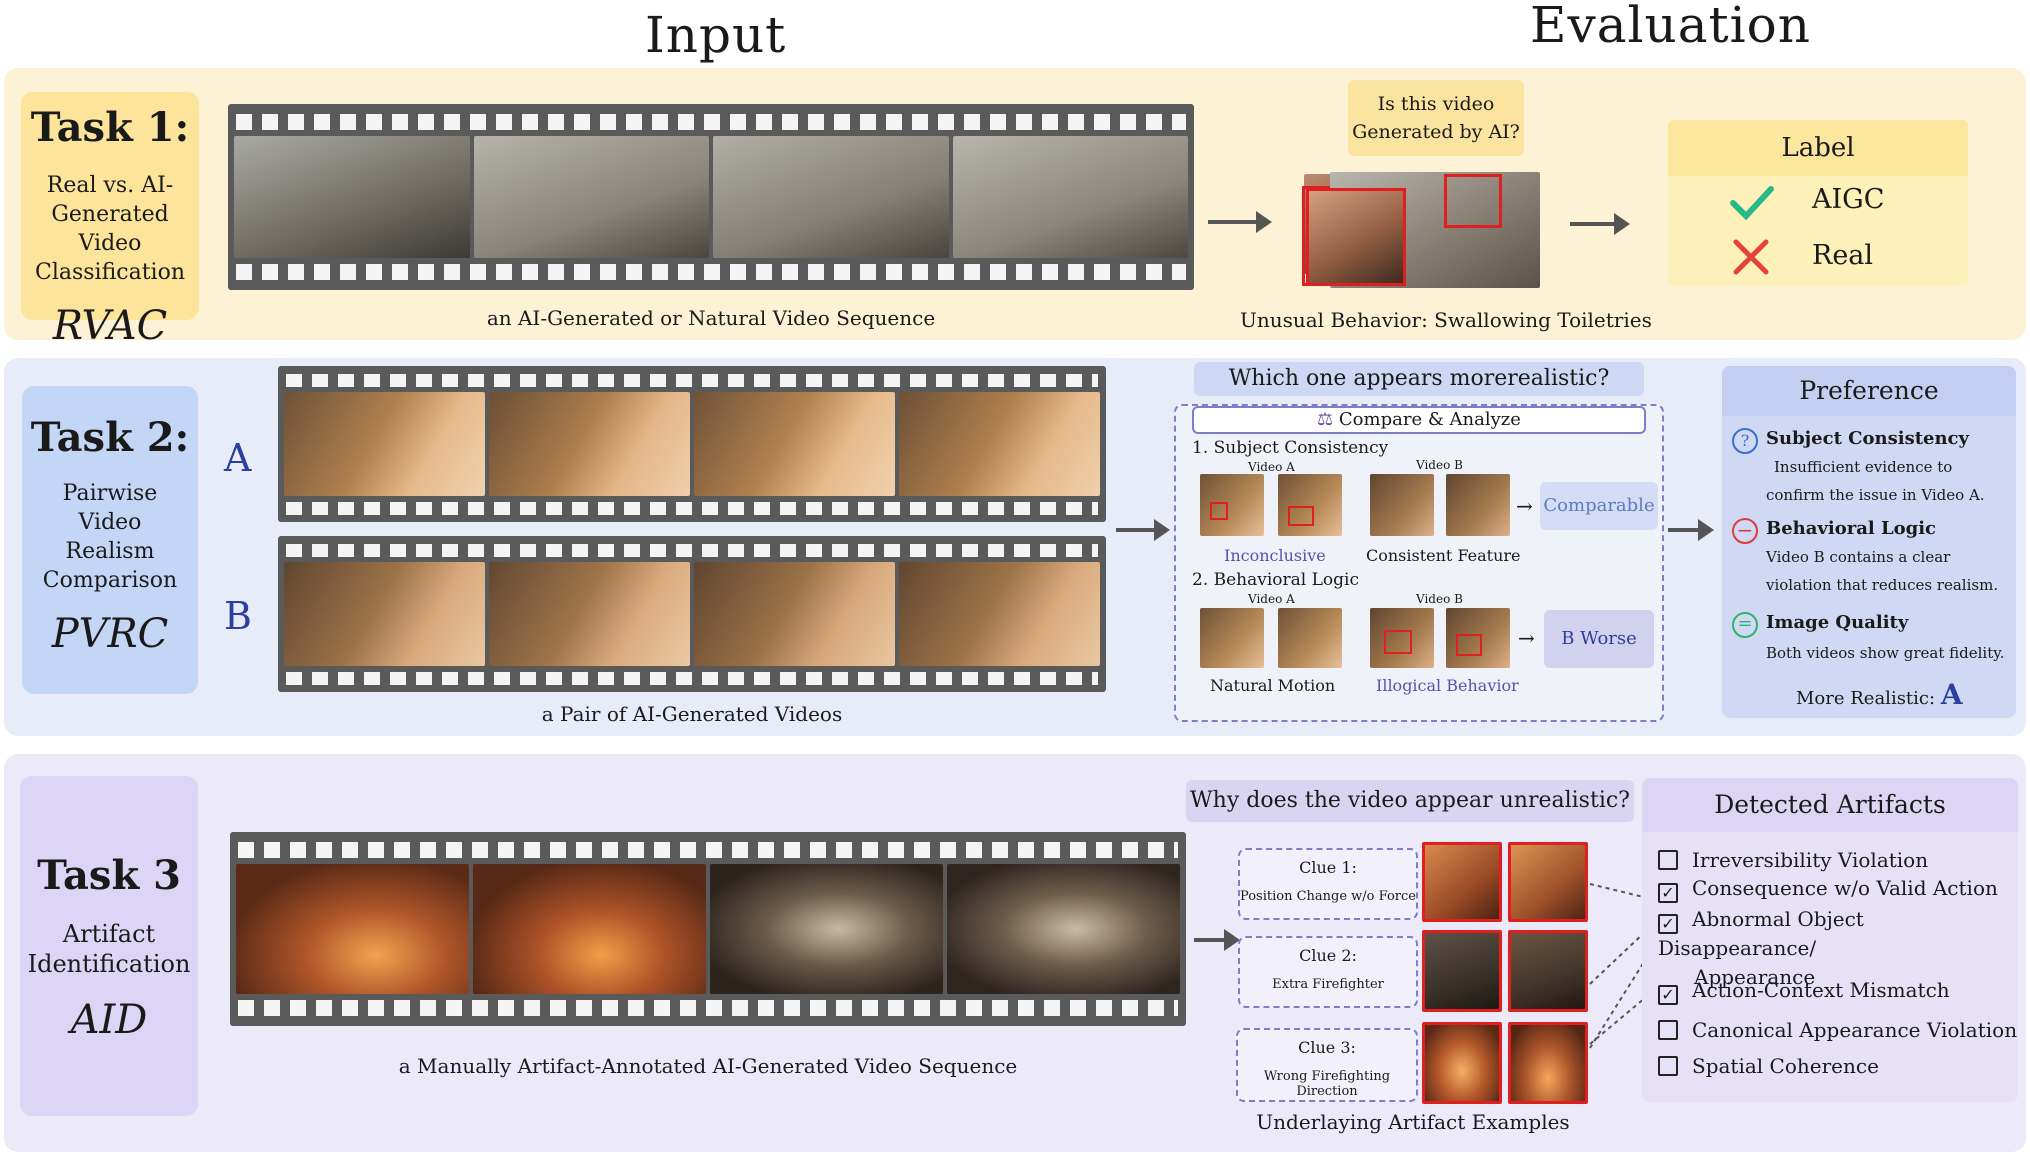 This screenshot has width=2030, height=1156. What do you see at coordinates (110, 551) in the screenshot?
I see `task2-subtitle-line: Realism` at bounding box center [110, 551].